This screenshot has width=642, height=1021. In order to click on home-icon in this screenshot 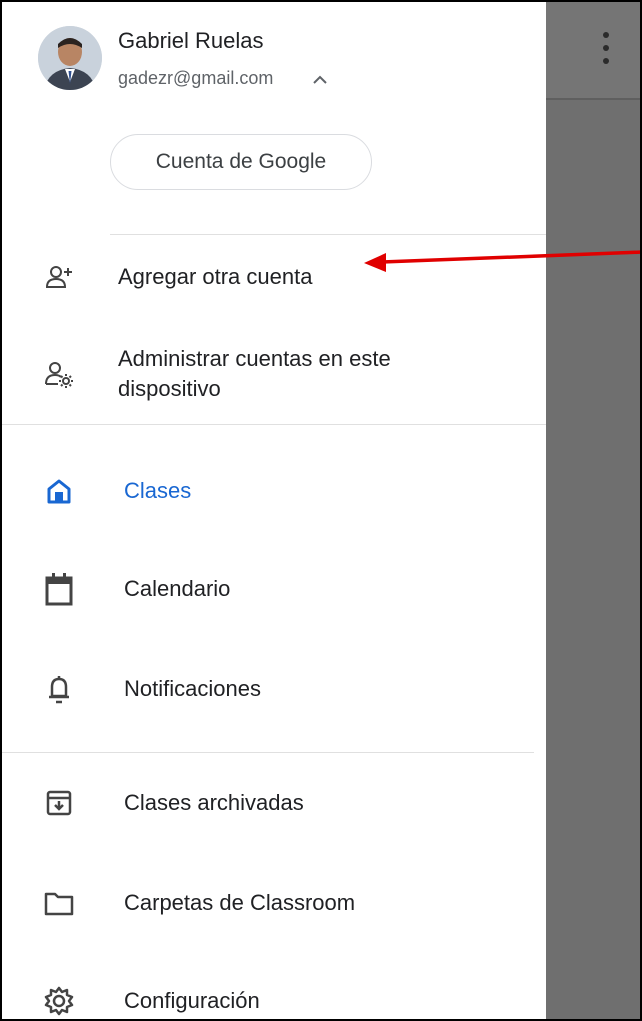, I will do `click(59, 491)`.